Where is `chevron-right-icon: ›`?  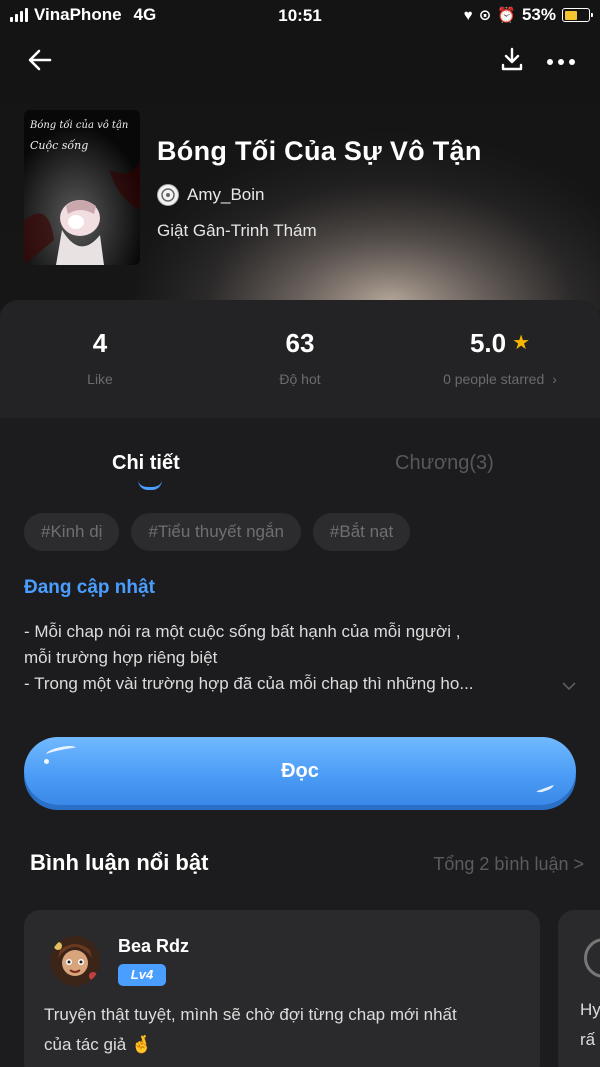
chevron-right-icon: › is located at coordinates (554, 379).